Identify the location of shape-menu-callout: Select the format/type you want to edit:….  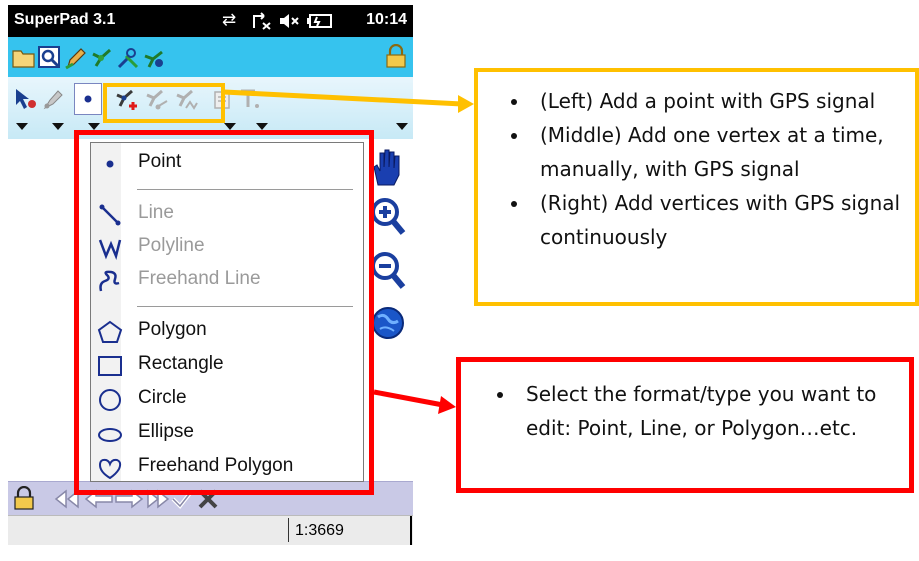
(685, 425).